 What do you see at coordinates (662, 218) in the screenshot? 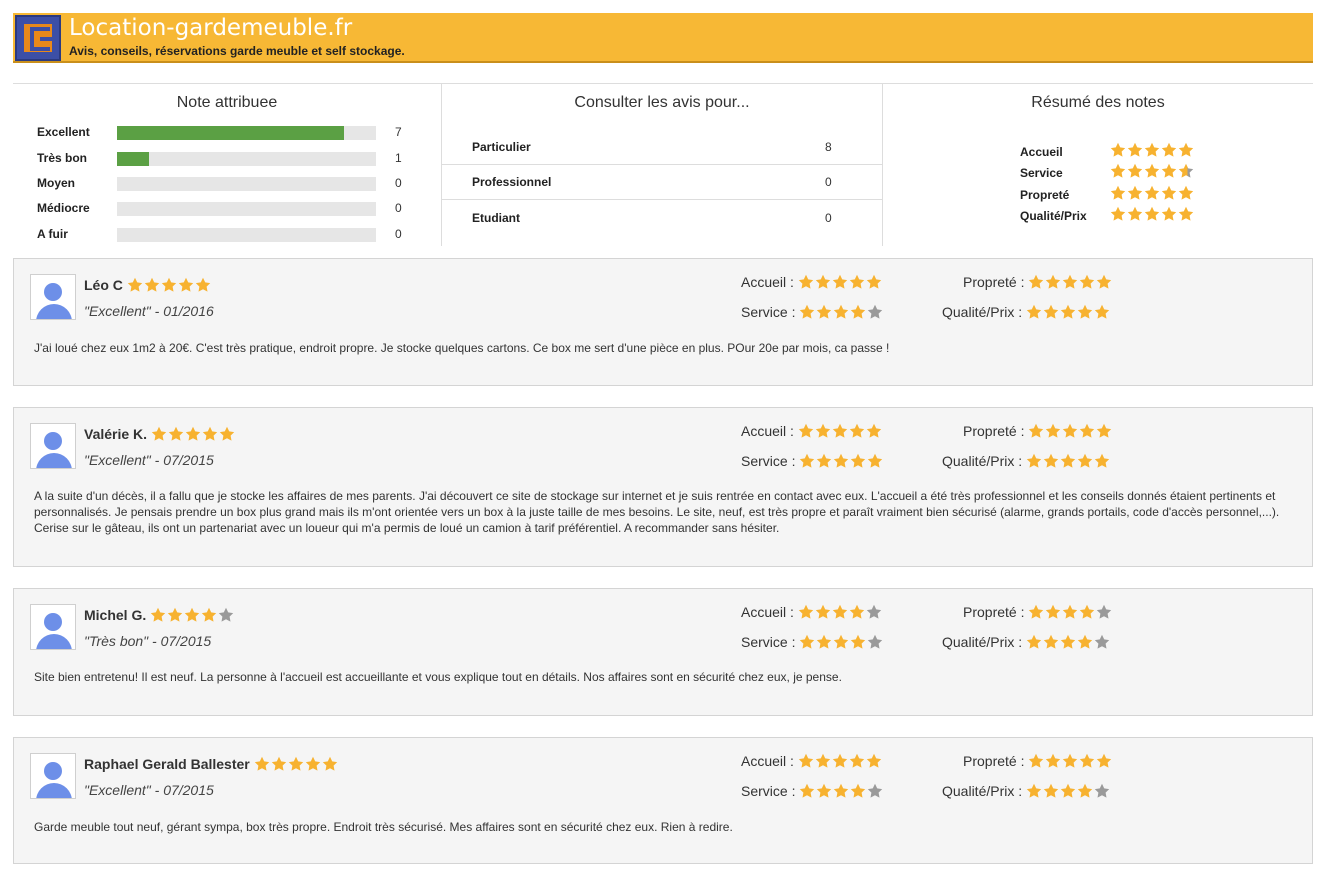
I see `filter-etudiant: Etudiant 0` at bounding box center [662, 218].